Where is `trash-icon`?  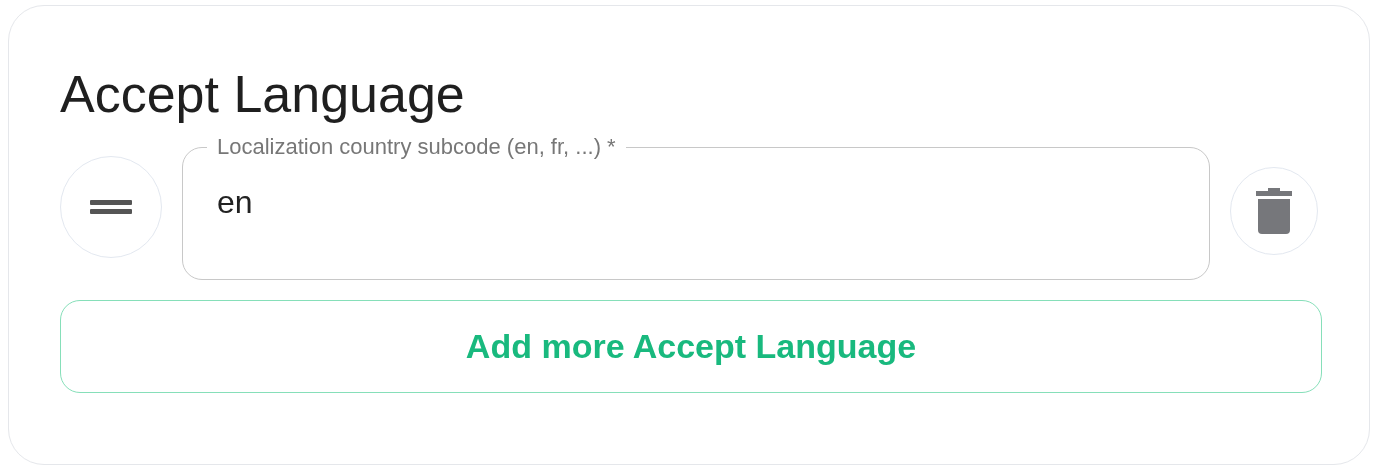 trash-icon is located at coordinates (1274, 211).